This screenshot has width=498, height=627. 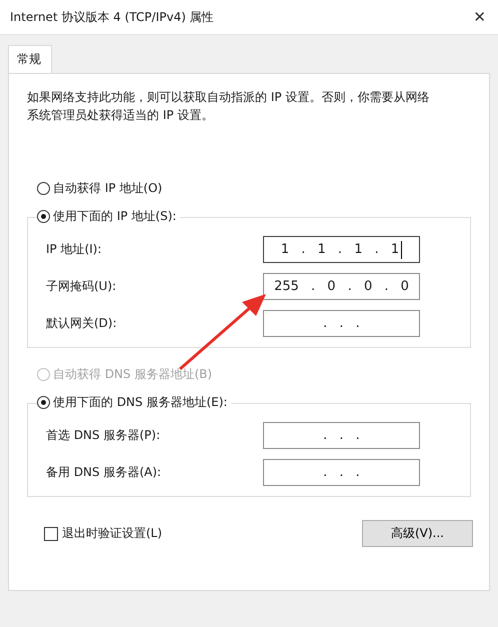 I want to click on checkbox: 退出时验证设置(L), so click(x=103, y=533).